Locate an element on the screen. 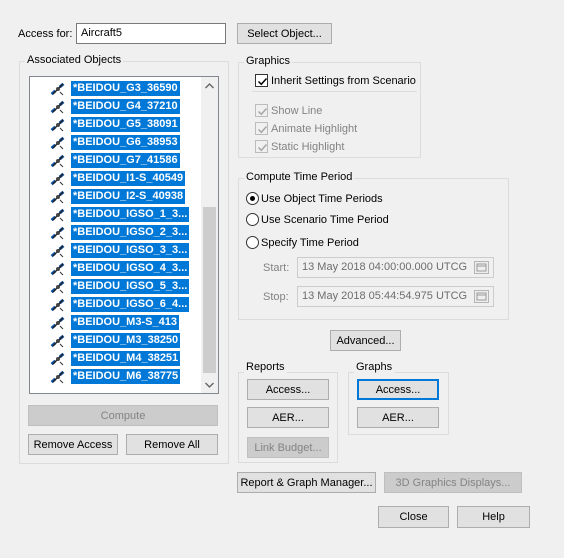 This screenshot has height=558, width=564. list-item-label: *BEIDOU_G6_38953 is located at coordinates (125, 142).